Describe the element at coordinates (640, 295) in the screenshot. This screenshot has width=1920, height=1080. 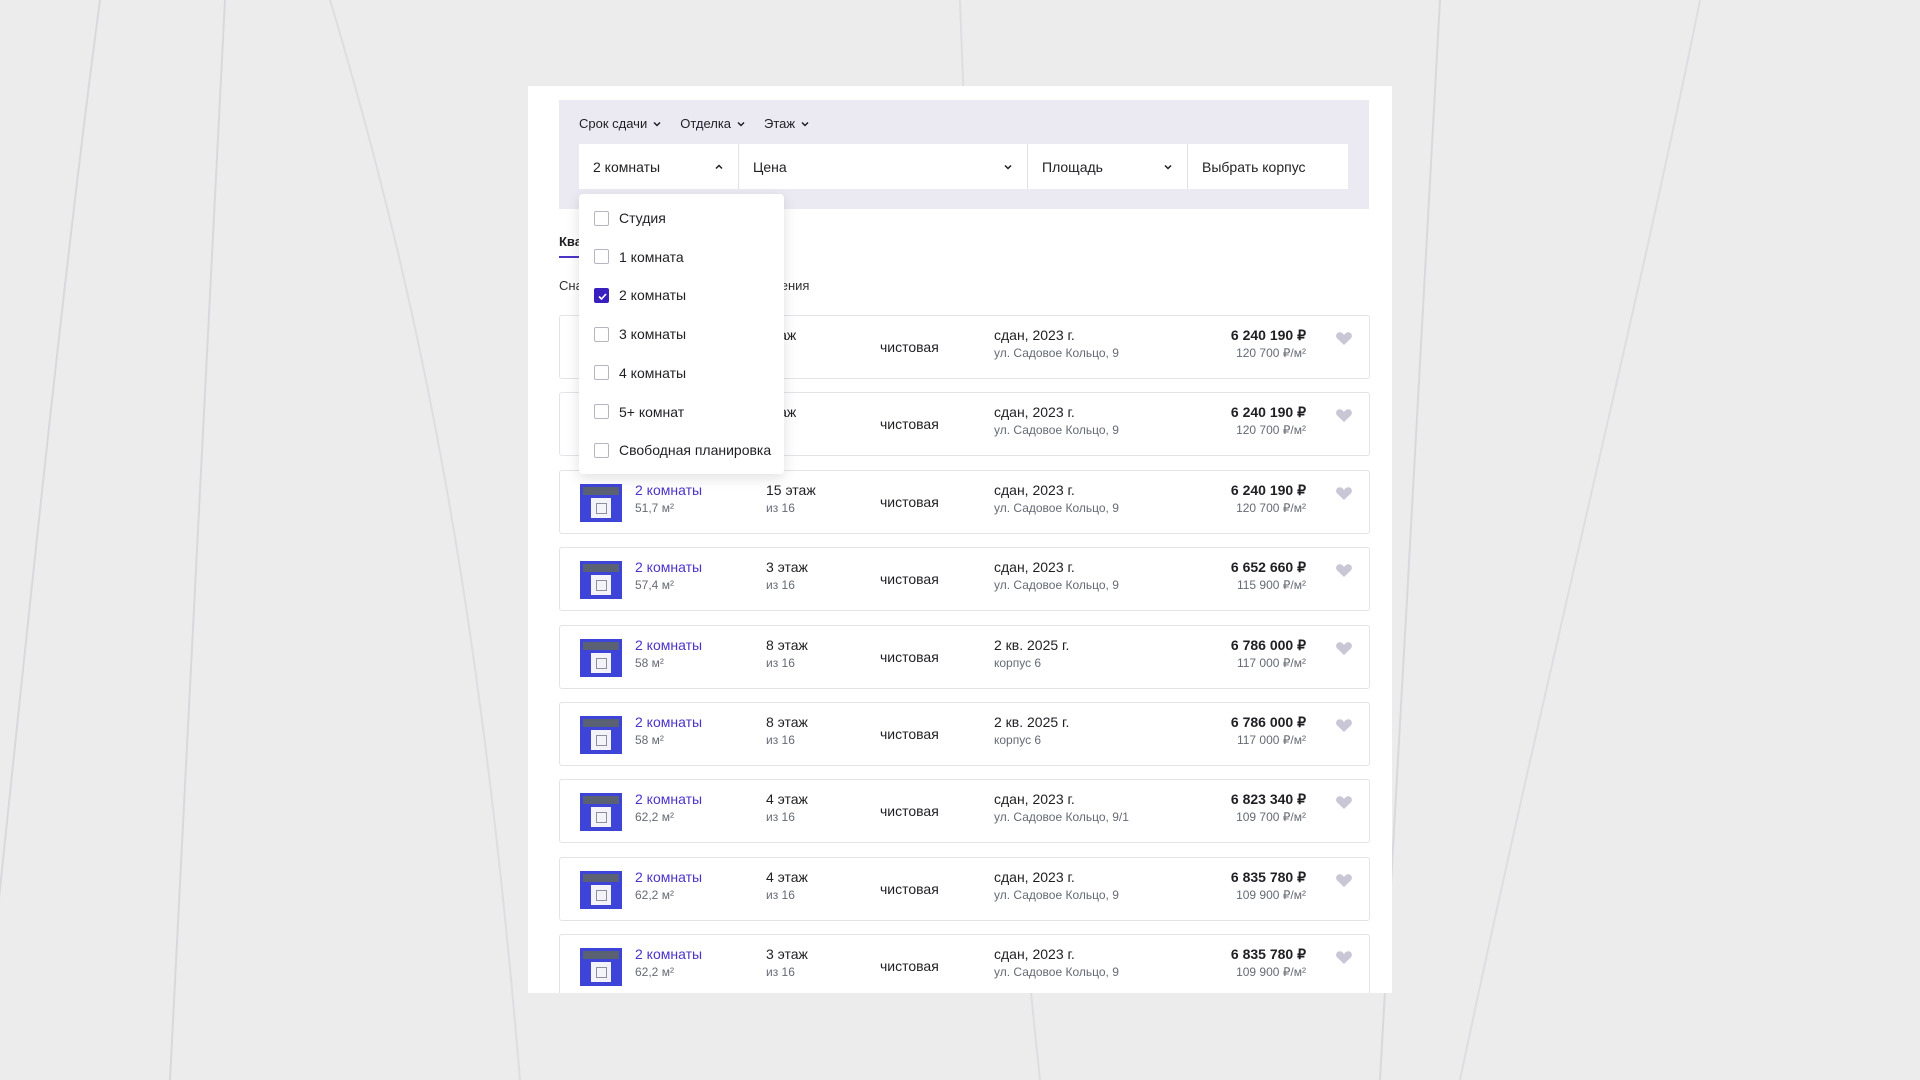
I see `room-option: 2 комнаты` at that location.